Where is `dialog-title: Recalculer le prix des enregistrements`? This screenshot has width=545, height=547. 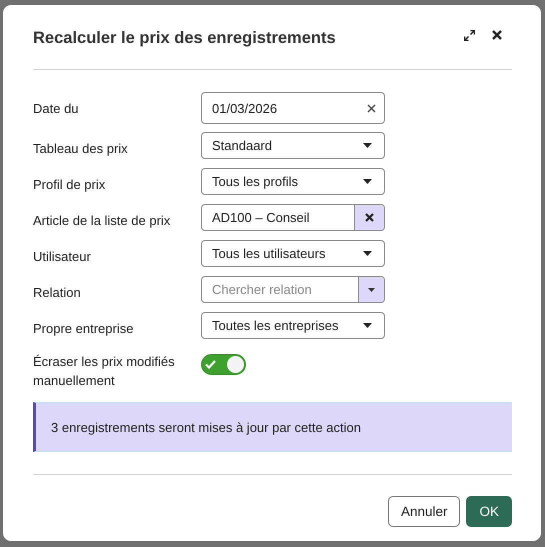 dialog-title: Recalculer le prix des enregistrements is located at coordinates (185, 38).